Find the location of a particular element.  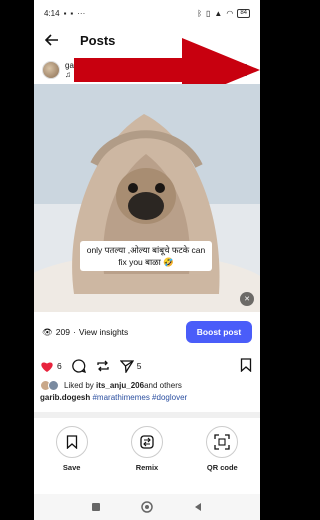

divider is located at coordinates (147, 415).